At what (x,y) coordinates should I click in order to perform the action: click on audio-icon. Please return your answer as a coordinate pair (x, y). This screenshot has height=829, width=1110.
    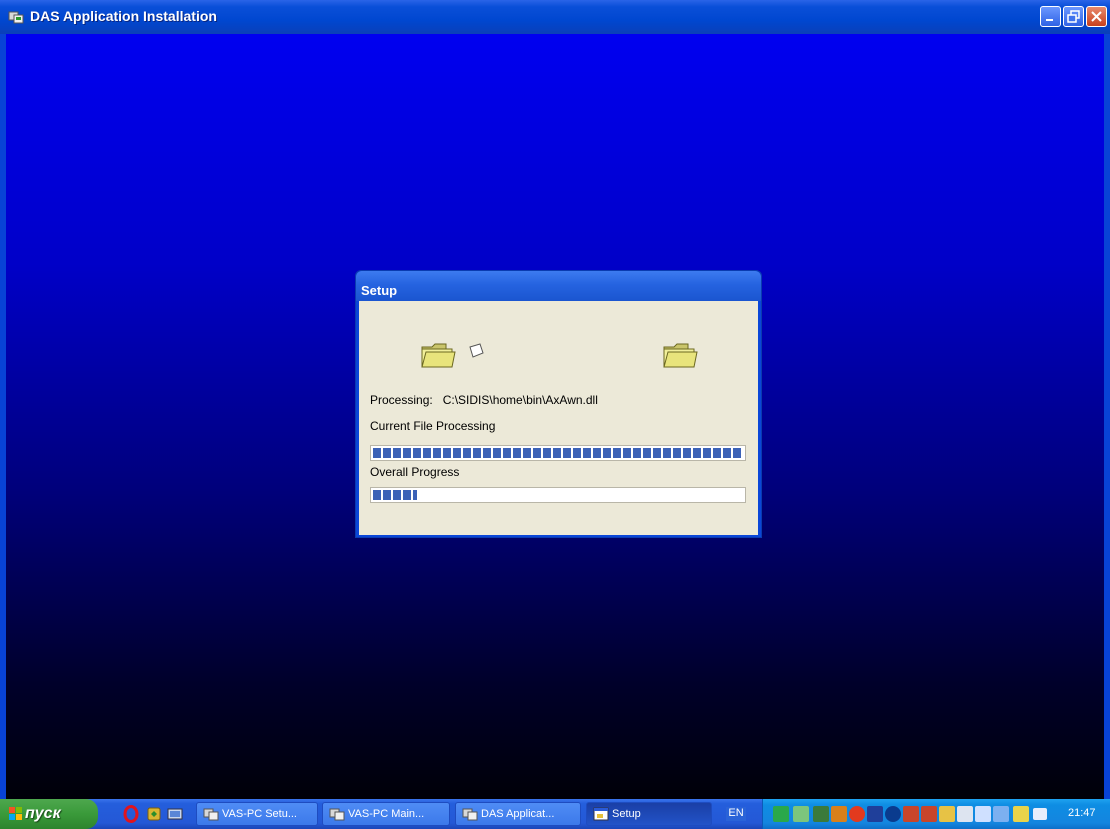
    Looking at the image, I should click on (875, 814).